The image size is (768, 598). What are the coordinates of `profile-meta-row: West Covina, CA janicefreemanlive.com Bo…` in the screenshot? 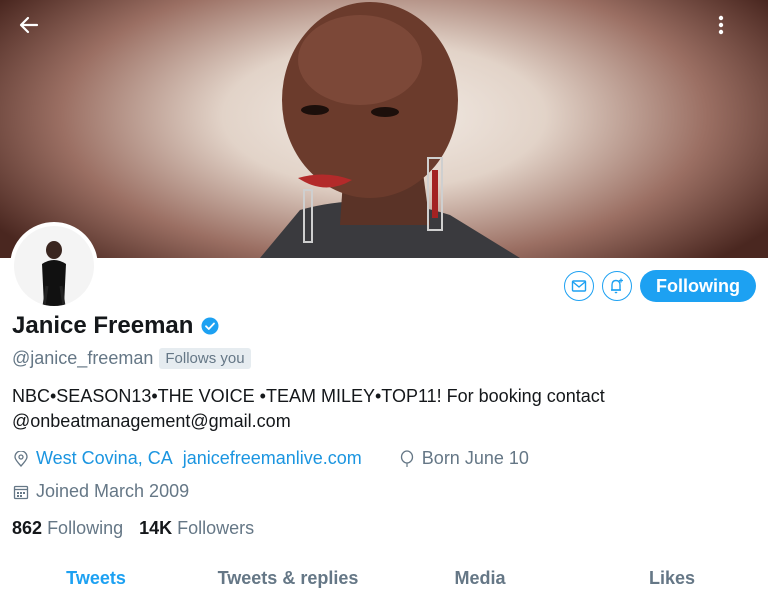 It's located at (270, 458).